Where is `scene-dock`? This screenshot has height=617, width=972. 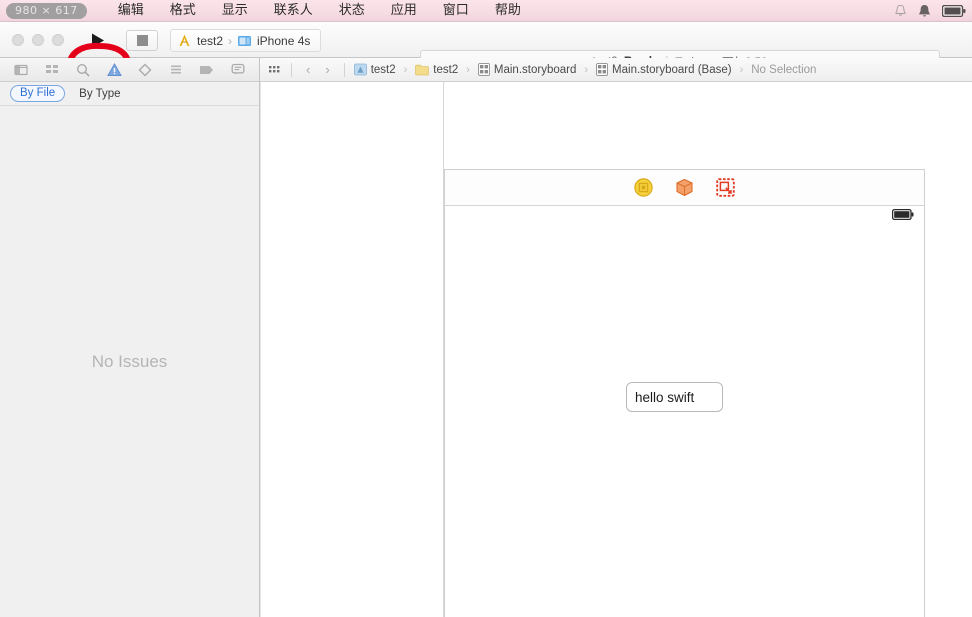
scene-dock is located at coordinates (684, 188).